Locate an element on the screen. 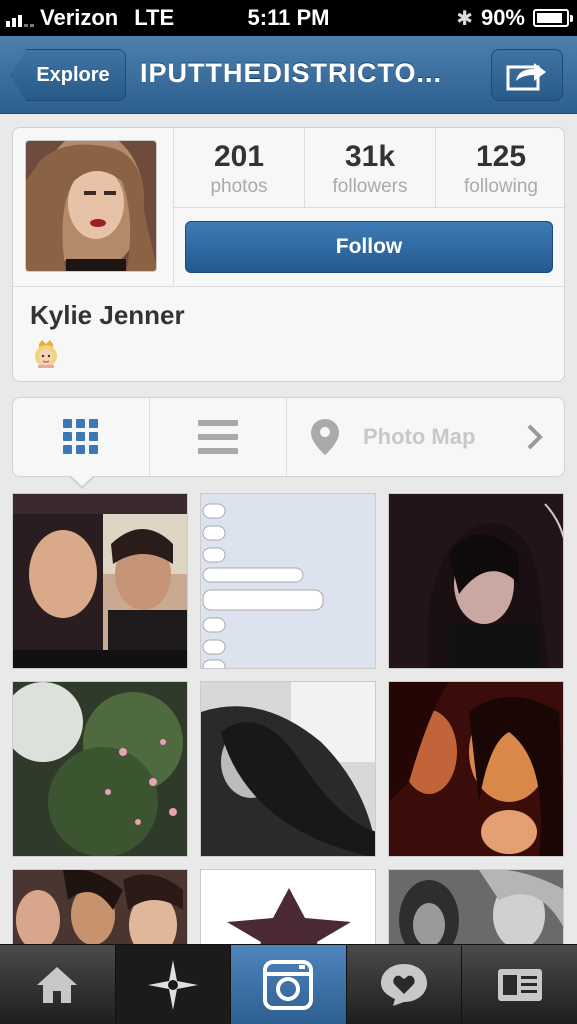 The width and height of the screenshot is (577, 1024). stat-followers: 31k followers is located at coordinates (370, 167).